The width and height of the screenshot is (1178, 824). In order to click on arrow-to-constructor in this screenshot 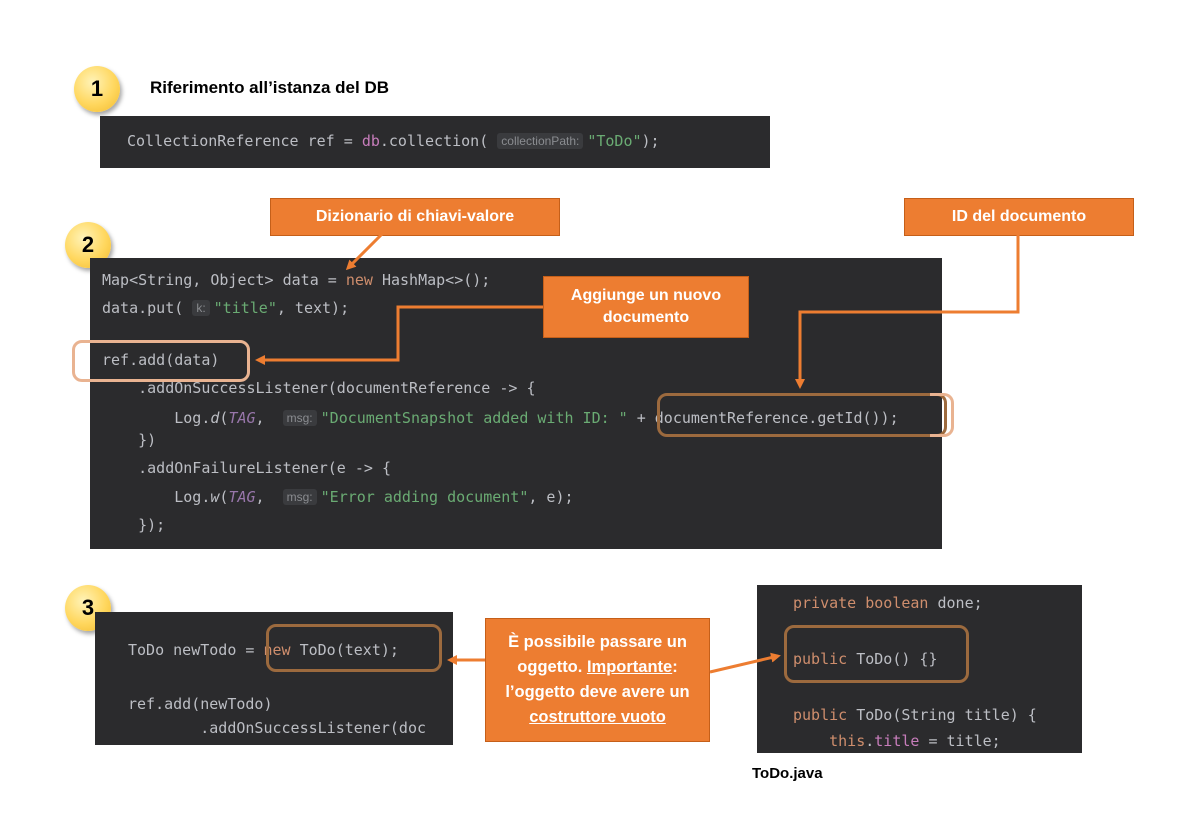, I will do `click(745, 663)`.